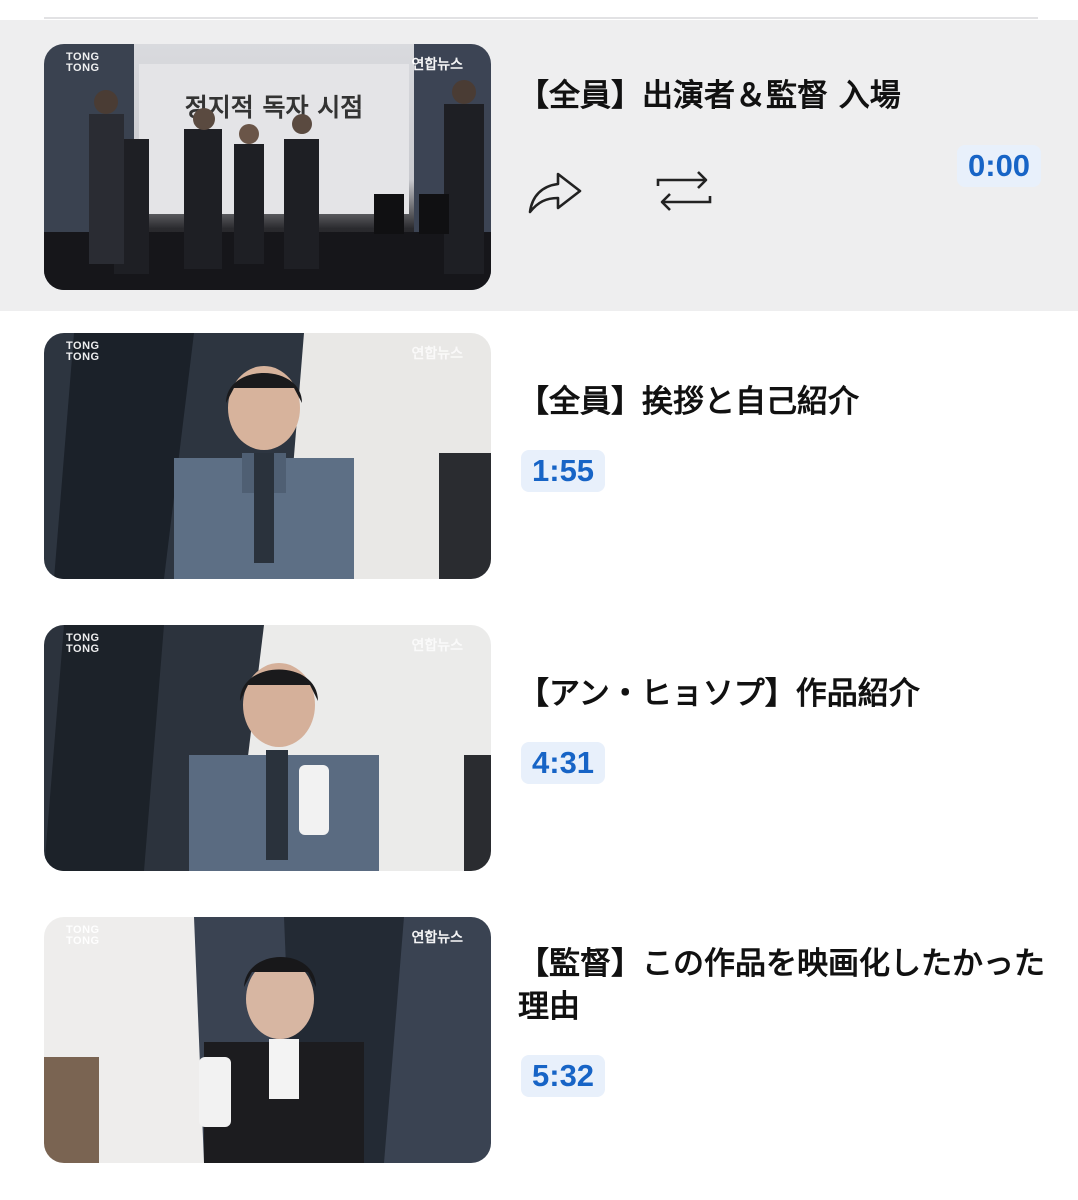  Describe the element at coordinates (688, 402) in the screenshot. I see `chapter-title: 【全員】挨拶と自己紹介` at that location.